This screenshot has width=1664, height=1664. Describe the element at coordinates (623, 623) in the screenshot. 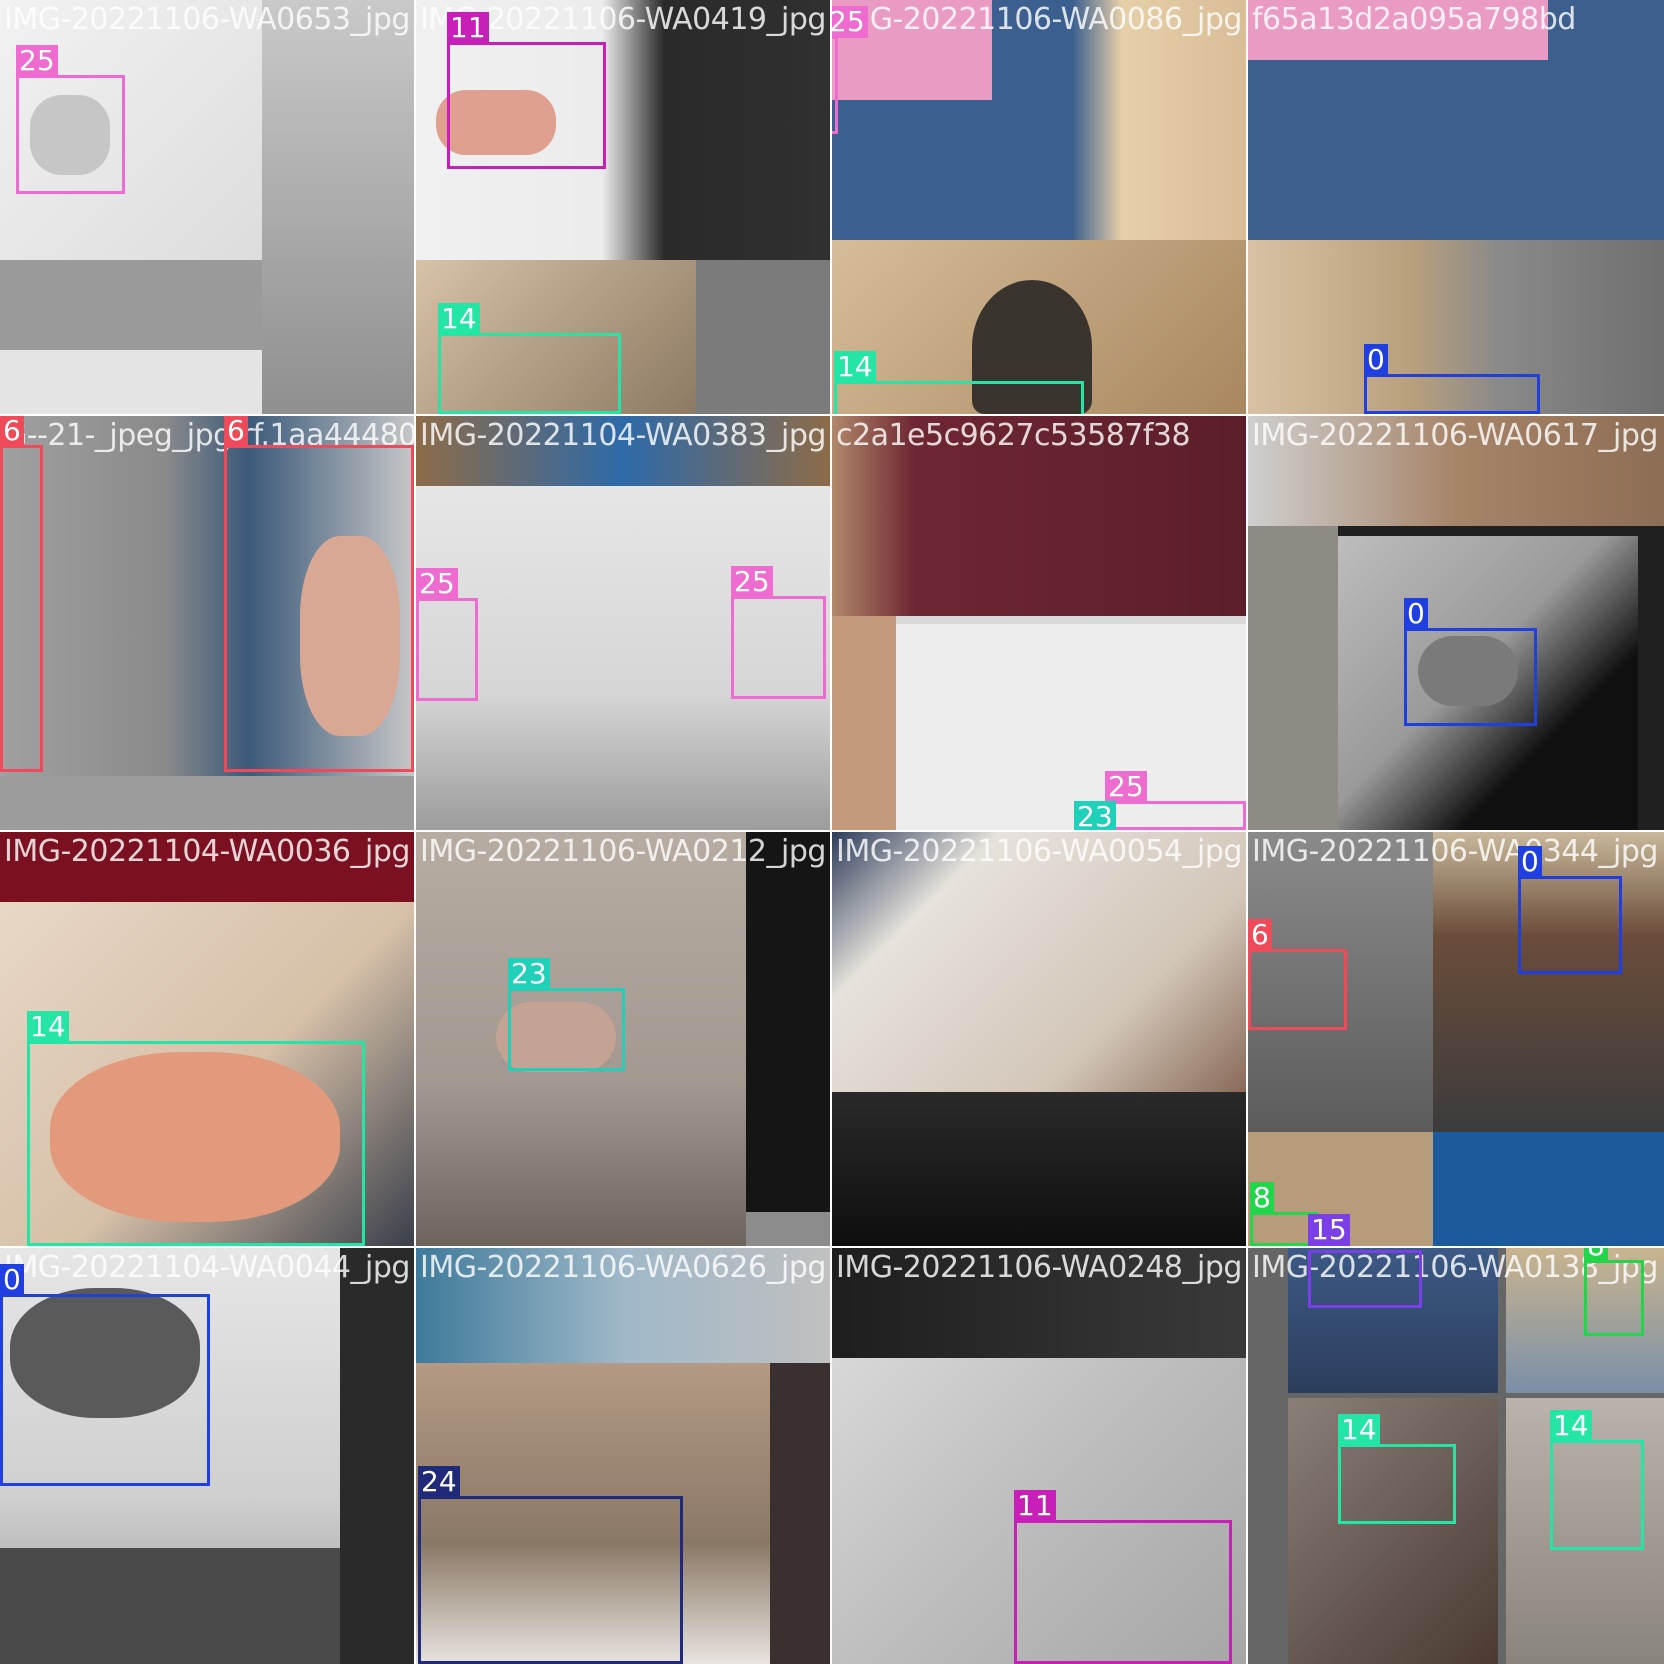

I see `mosaic-tile: IMG-20221104-WA0383_jpg 25 25` at that location.